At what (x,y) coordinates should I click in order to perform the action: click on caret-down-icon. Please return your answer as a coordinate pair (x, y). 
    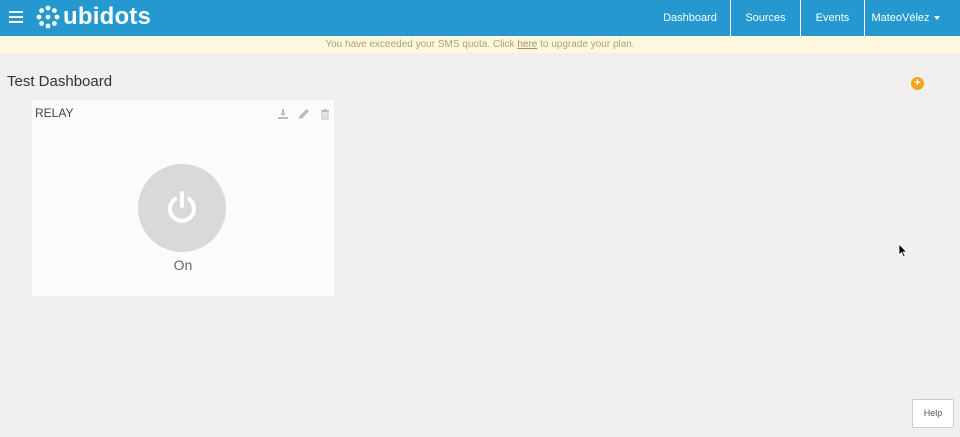
    Looking at the image, I should click on (936, 18).